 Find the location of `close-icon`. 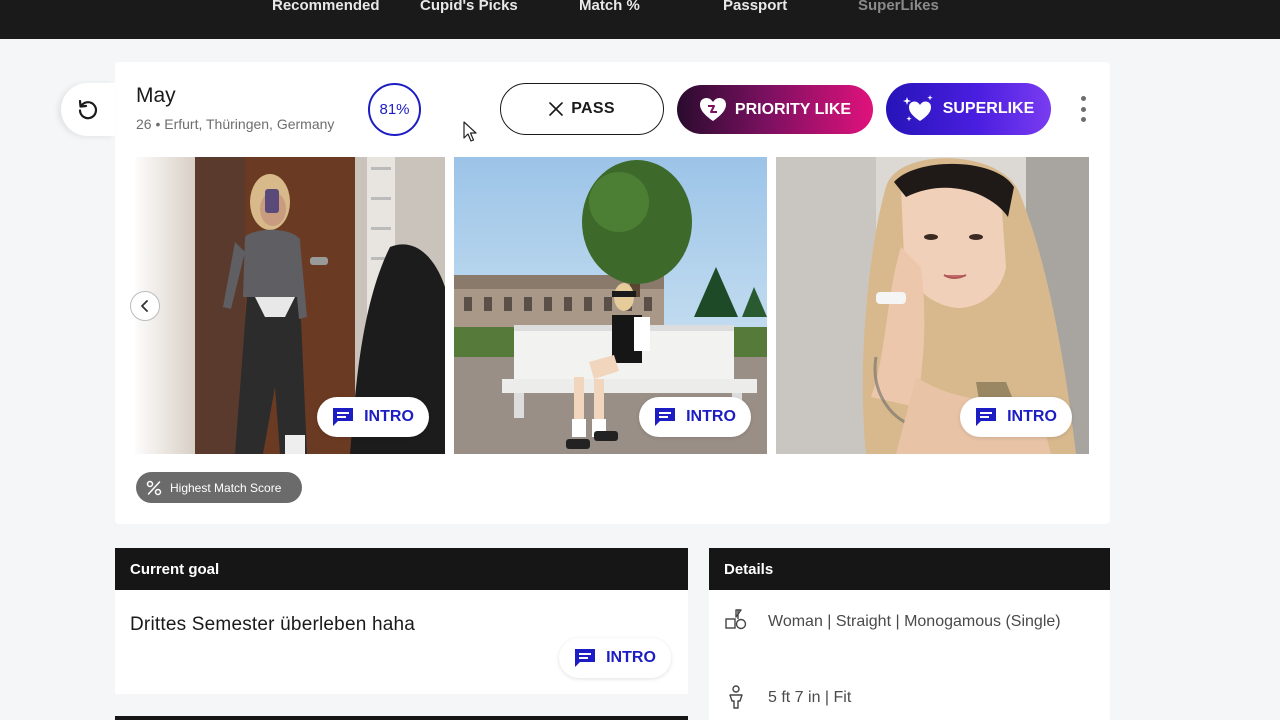

close-icon is located at coordinates (556, 109).